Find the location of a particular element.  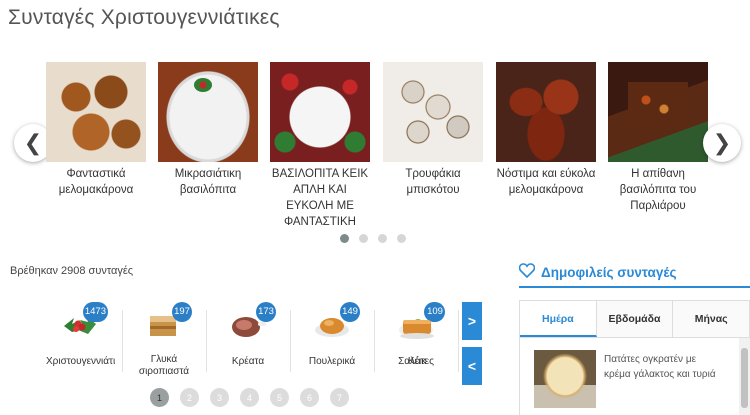

carousel-card: Νόστιμα και εύκολα μελομακάρονα is located at coordinates (546, 130).